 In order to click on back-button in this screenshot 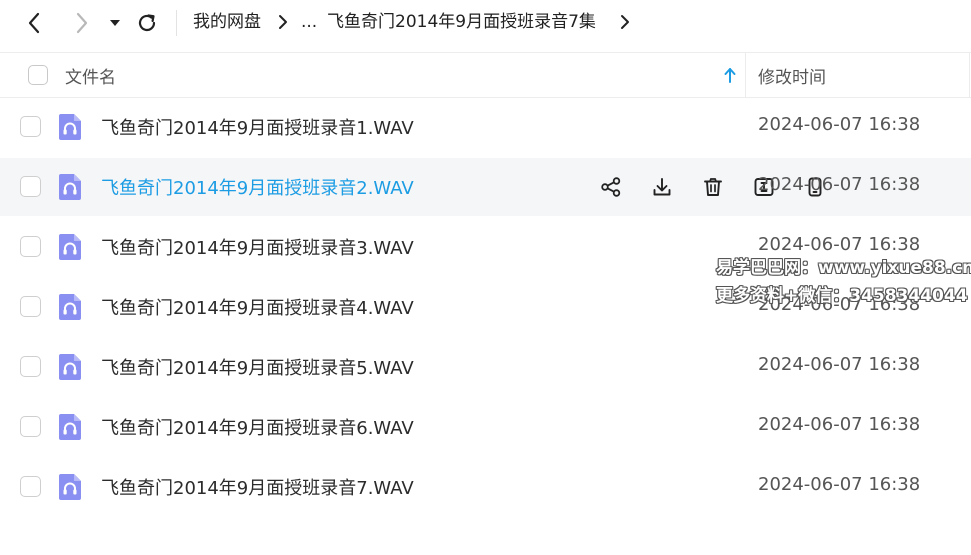, I will do `click(34, 23)`.